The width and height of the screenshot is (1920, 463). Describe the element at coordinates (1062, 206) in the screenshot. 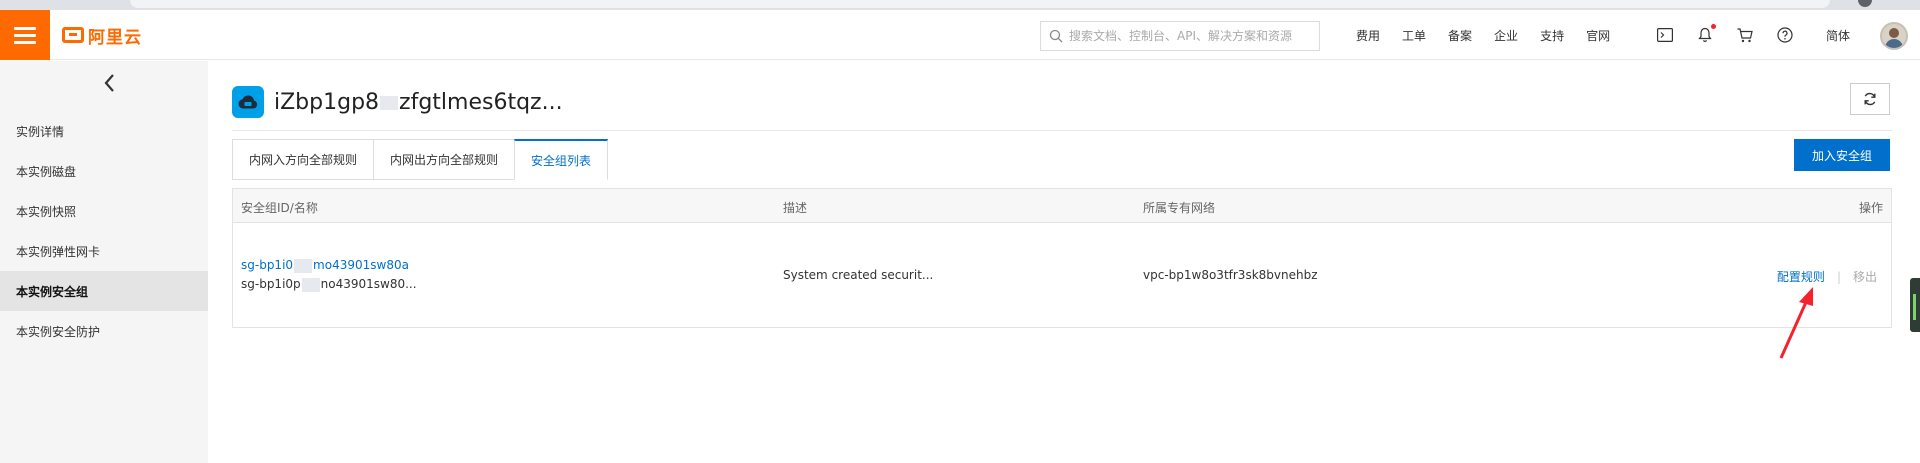

I see `table-header: 安全组ID/名称 描述 所属专有网络 操作` at that location.